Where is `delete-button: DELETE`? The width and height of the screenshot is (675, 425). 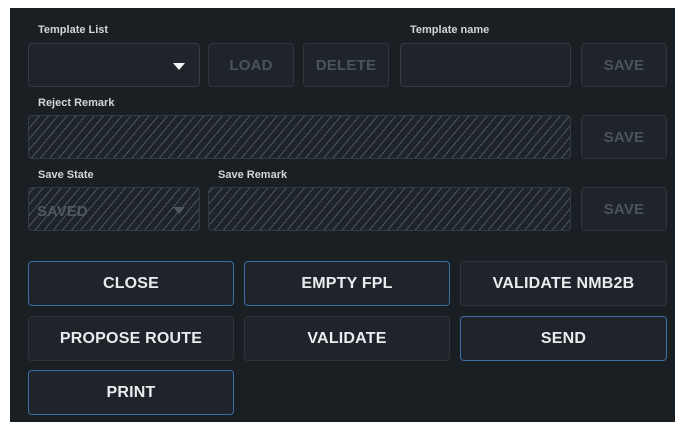
delete-button: DELETE is located at coordinates (346, 65).